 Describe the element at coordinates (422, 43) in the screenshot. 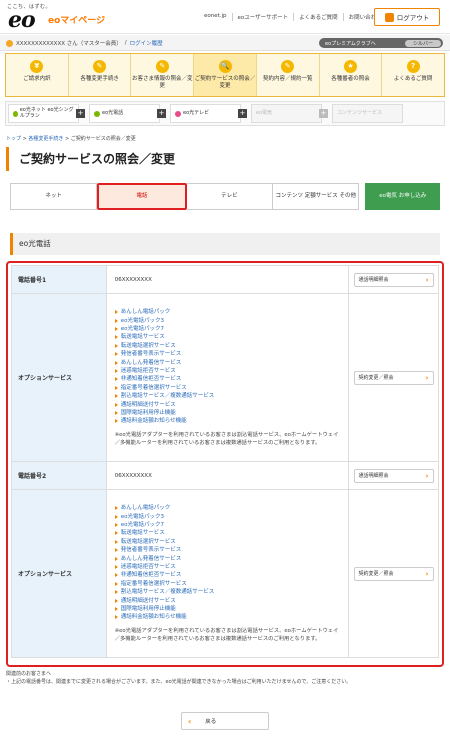

I see `rank-badge: シルバー` at that location.